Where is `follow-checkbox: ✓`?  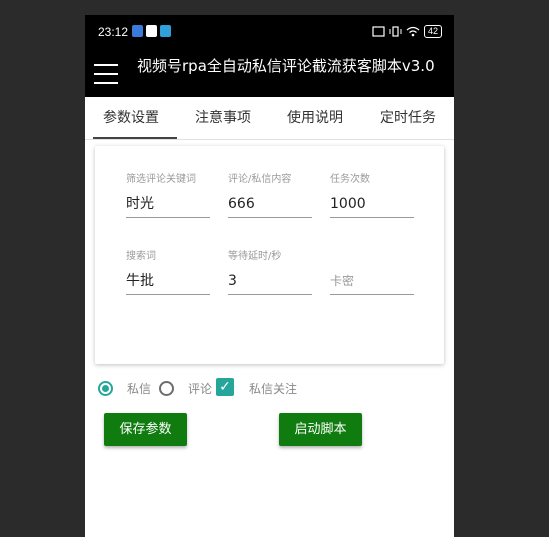
follow-checkbox: ✓ is located at coordinates (225, 387).